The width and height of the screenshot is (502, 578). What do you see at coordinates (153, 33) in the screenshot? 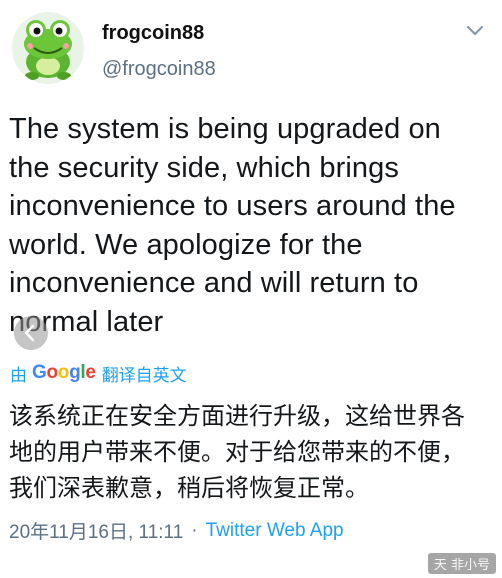
I see `display-name: frogcoin88` at bounding box center [153, 33].